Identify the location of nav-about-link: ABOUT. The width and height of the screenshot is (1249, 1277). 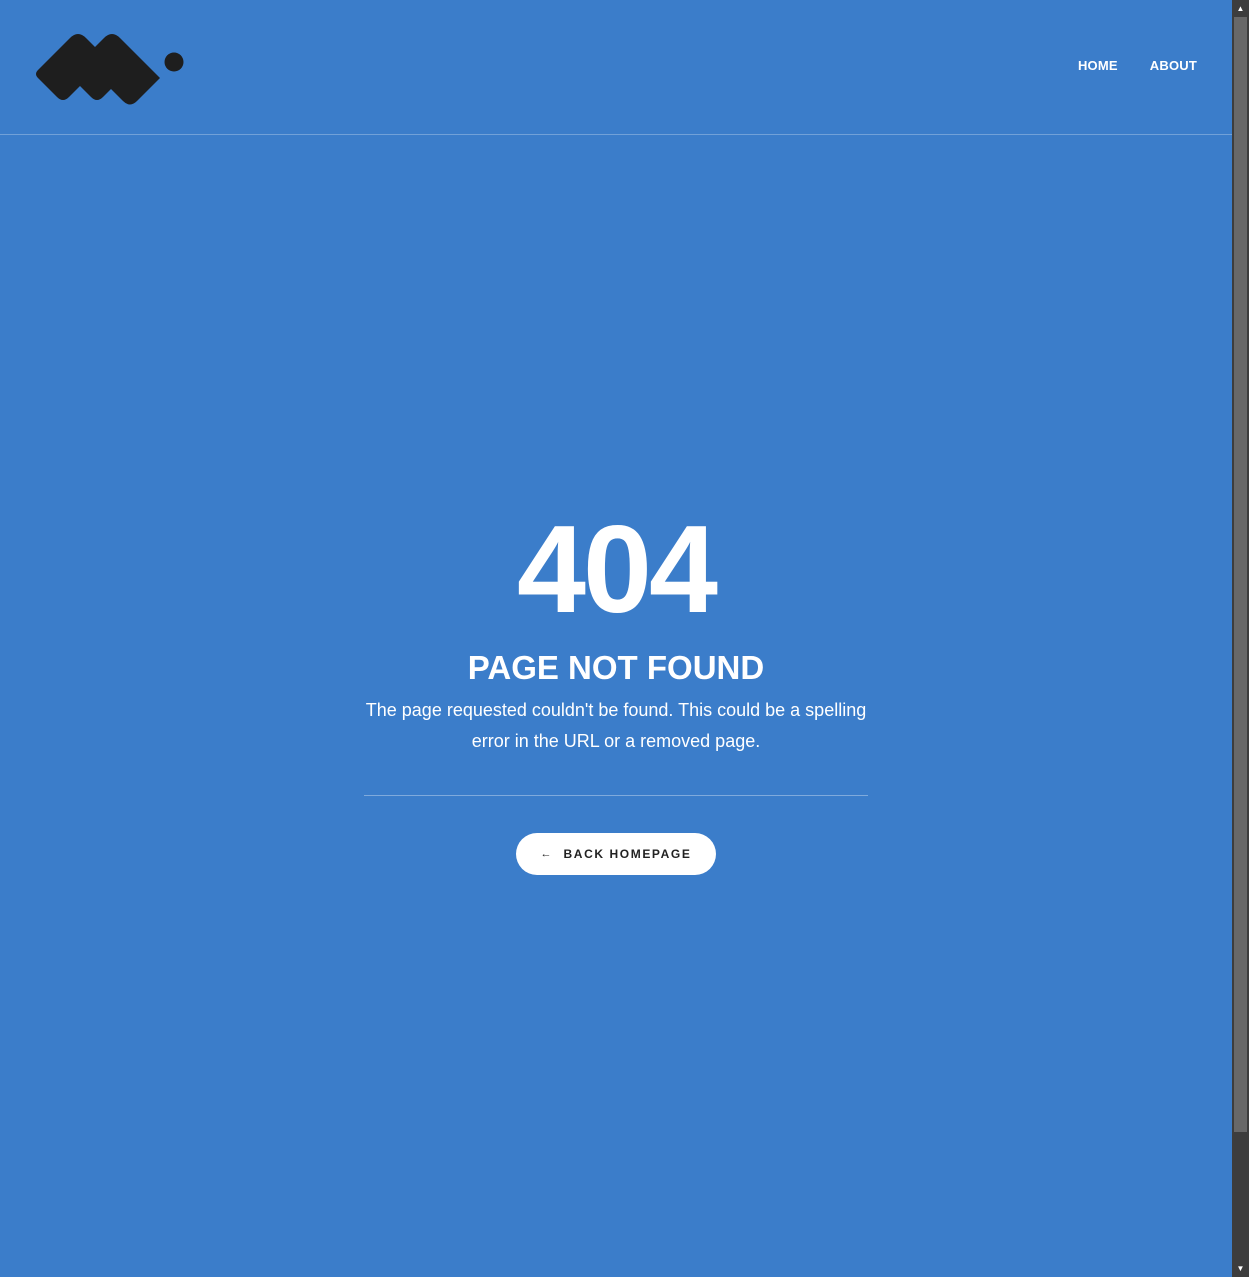
(1173, 65).